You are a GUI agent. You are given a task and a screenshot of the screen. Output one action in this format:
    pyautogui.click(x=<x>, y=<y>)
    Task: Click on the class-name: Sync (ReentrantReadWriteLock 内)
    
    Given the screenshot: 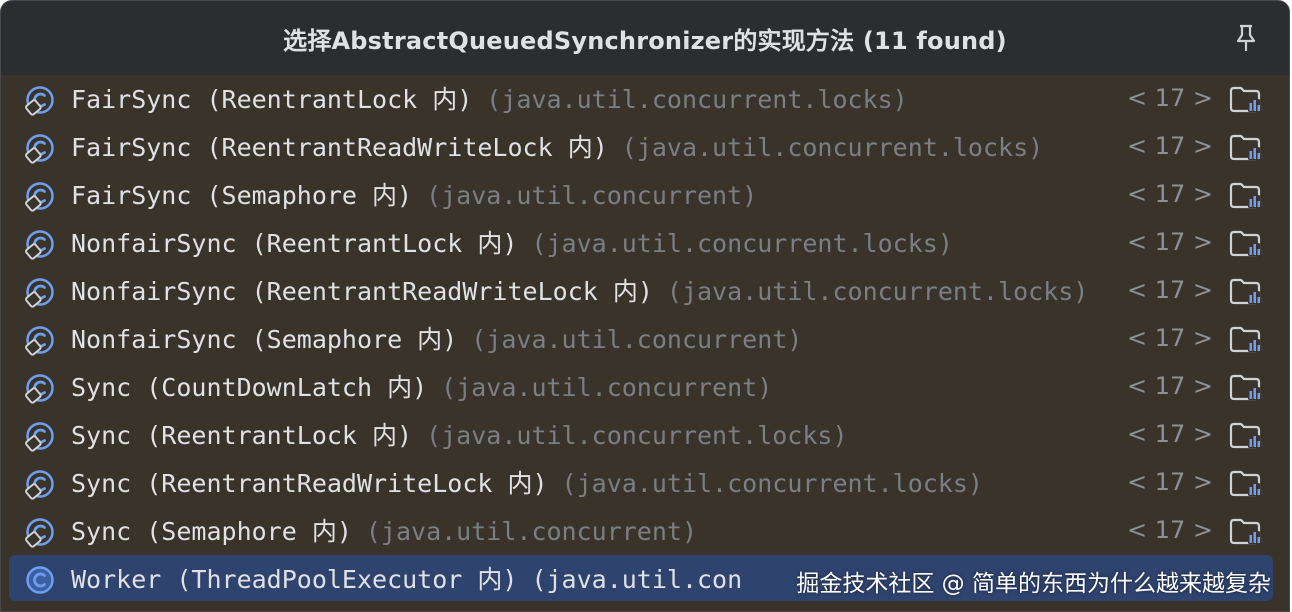 What is the action you would take?
    pyautogui.click(x=309, y=483)
    